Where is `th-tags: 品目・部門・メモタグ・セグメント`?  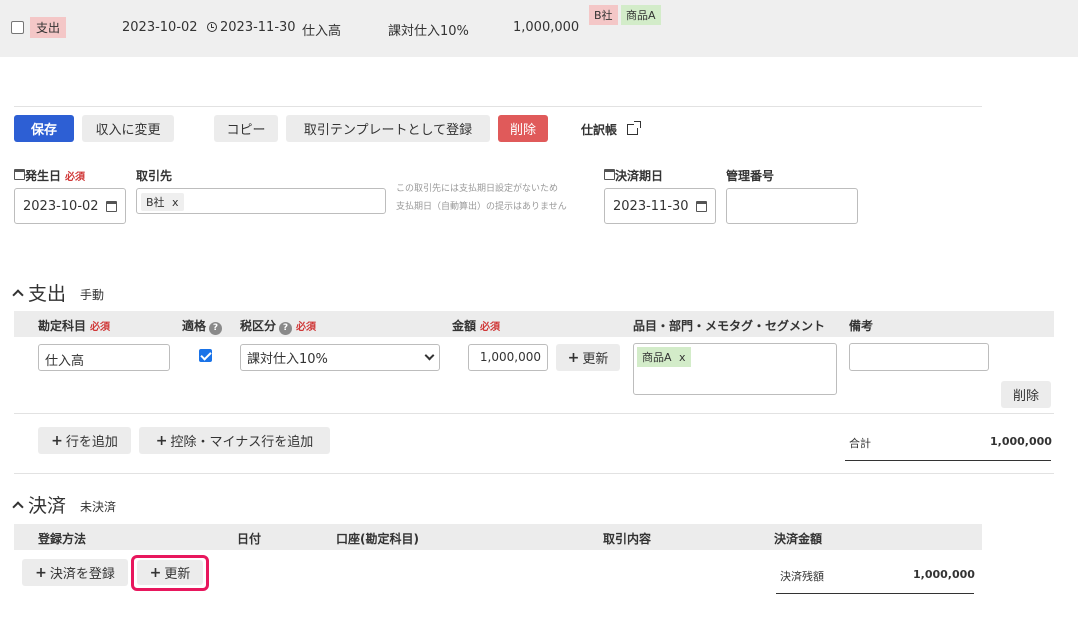
th-tags: 品目・部門・メモタグ・セグメント is located at coordinates (729, 326).